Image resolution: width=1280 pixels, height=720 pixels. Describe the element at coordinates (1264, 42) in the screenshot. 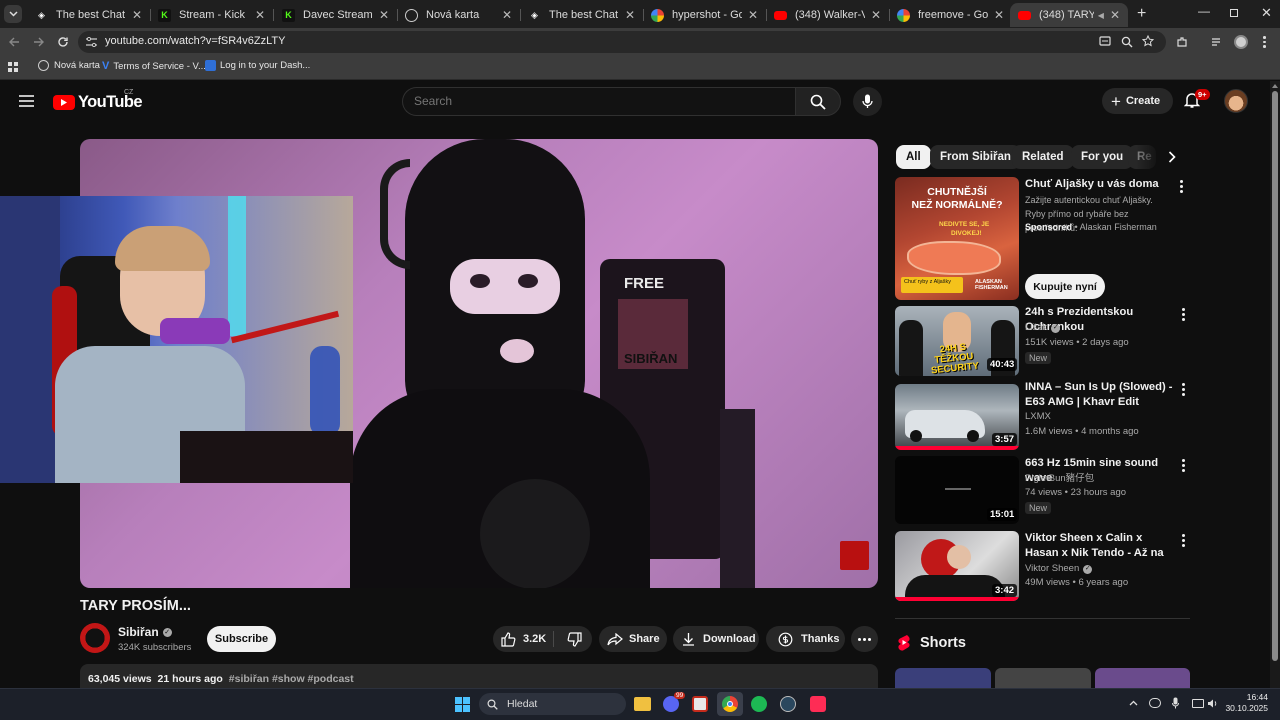

I see `browser-menu-button` at that location.